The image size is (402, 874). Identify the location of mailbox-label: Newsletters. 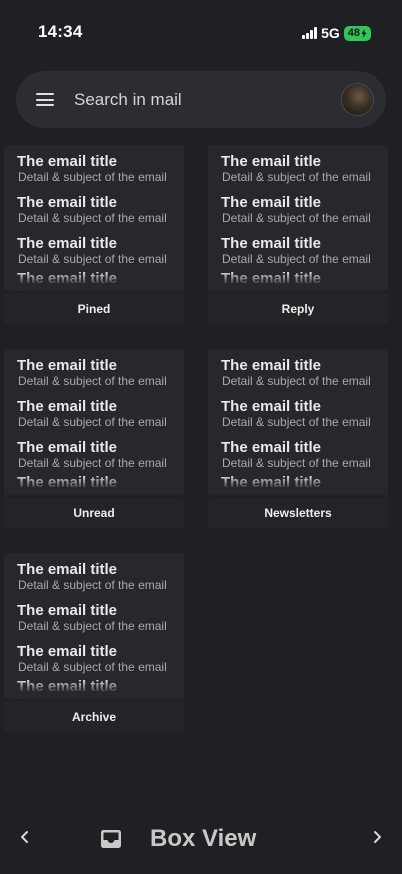
(298, 513).